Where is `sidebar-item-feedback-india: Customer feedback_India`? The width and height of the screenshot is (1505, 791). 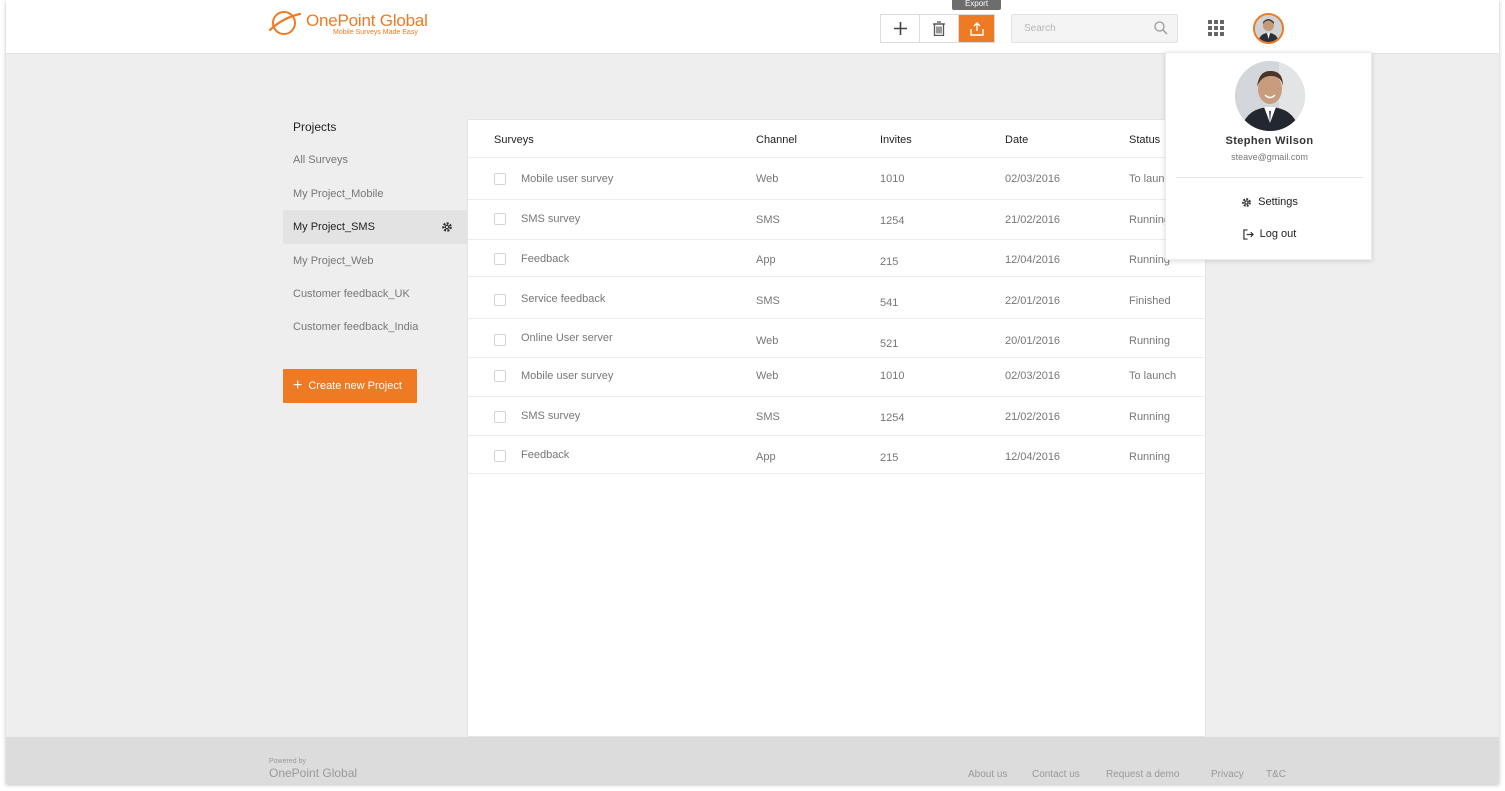
sidebar-item-feedback-india: Customer feedback_India is located at coordinates (375, 327).